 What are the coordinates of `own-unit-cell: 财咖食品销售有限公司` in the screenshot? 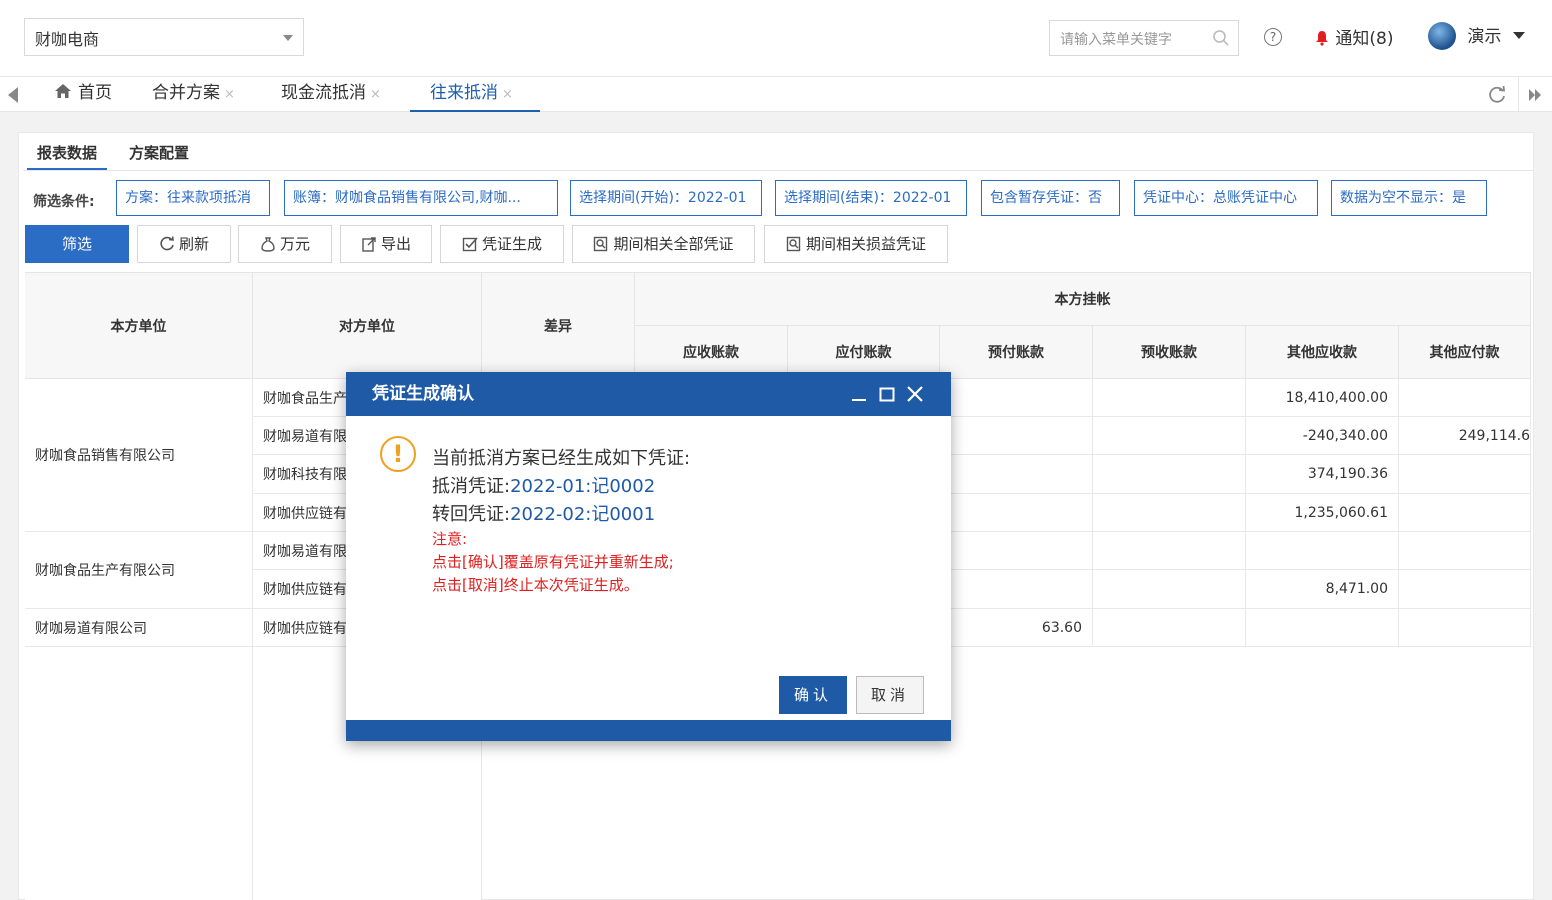 It's located at (139, 455).